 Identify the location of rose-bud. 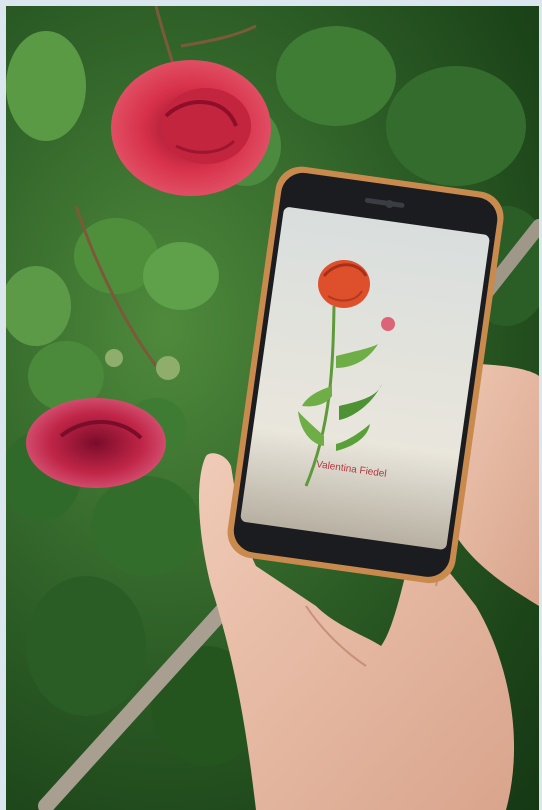
(168, 368).